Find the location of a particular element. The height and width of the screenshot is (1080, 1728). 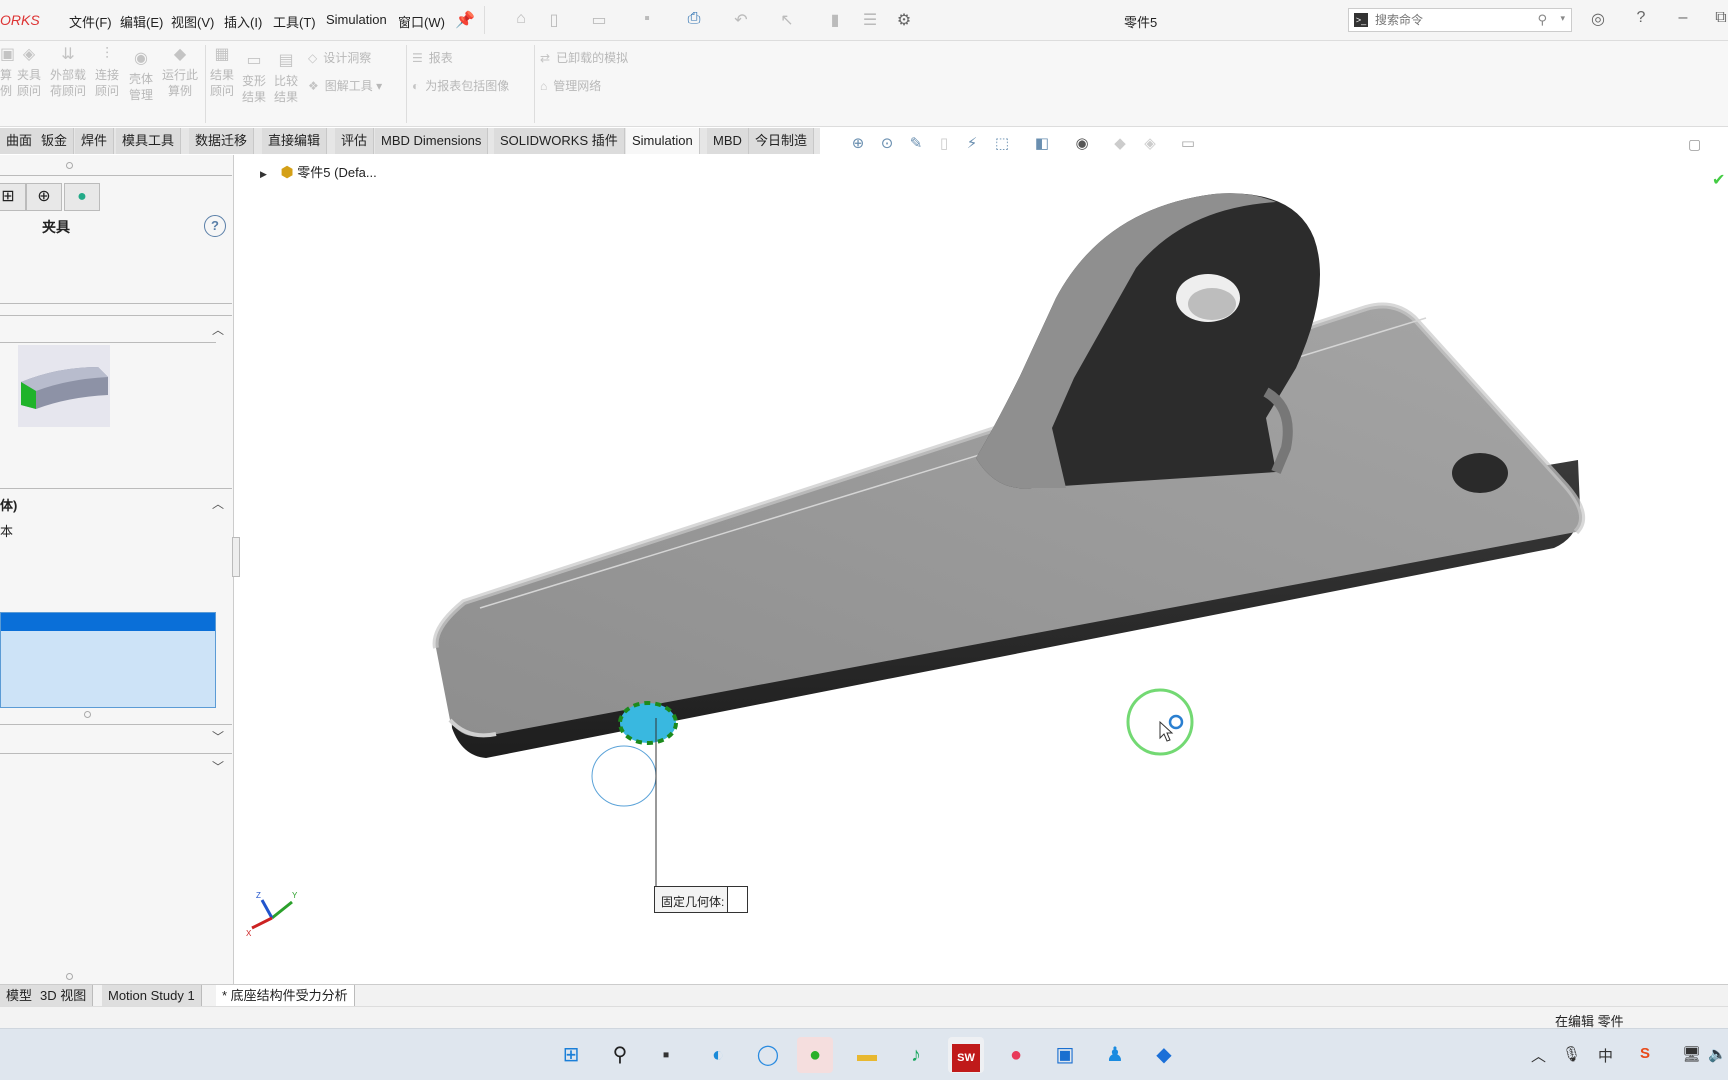

display-manager-tab-icon: ● is located at coordinates (82, 197).